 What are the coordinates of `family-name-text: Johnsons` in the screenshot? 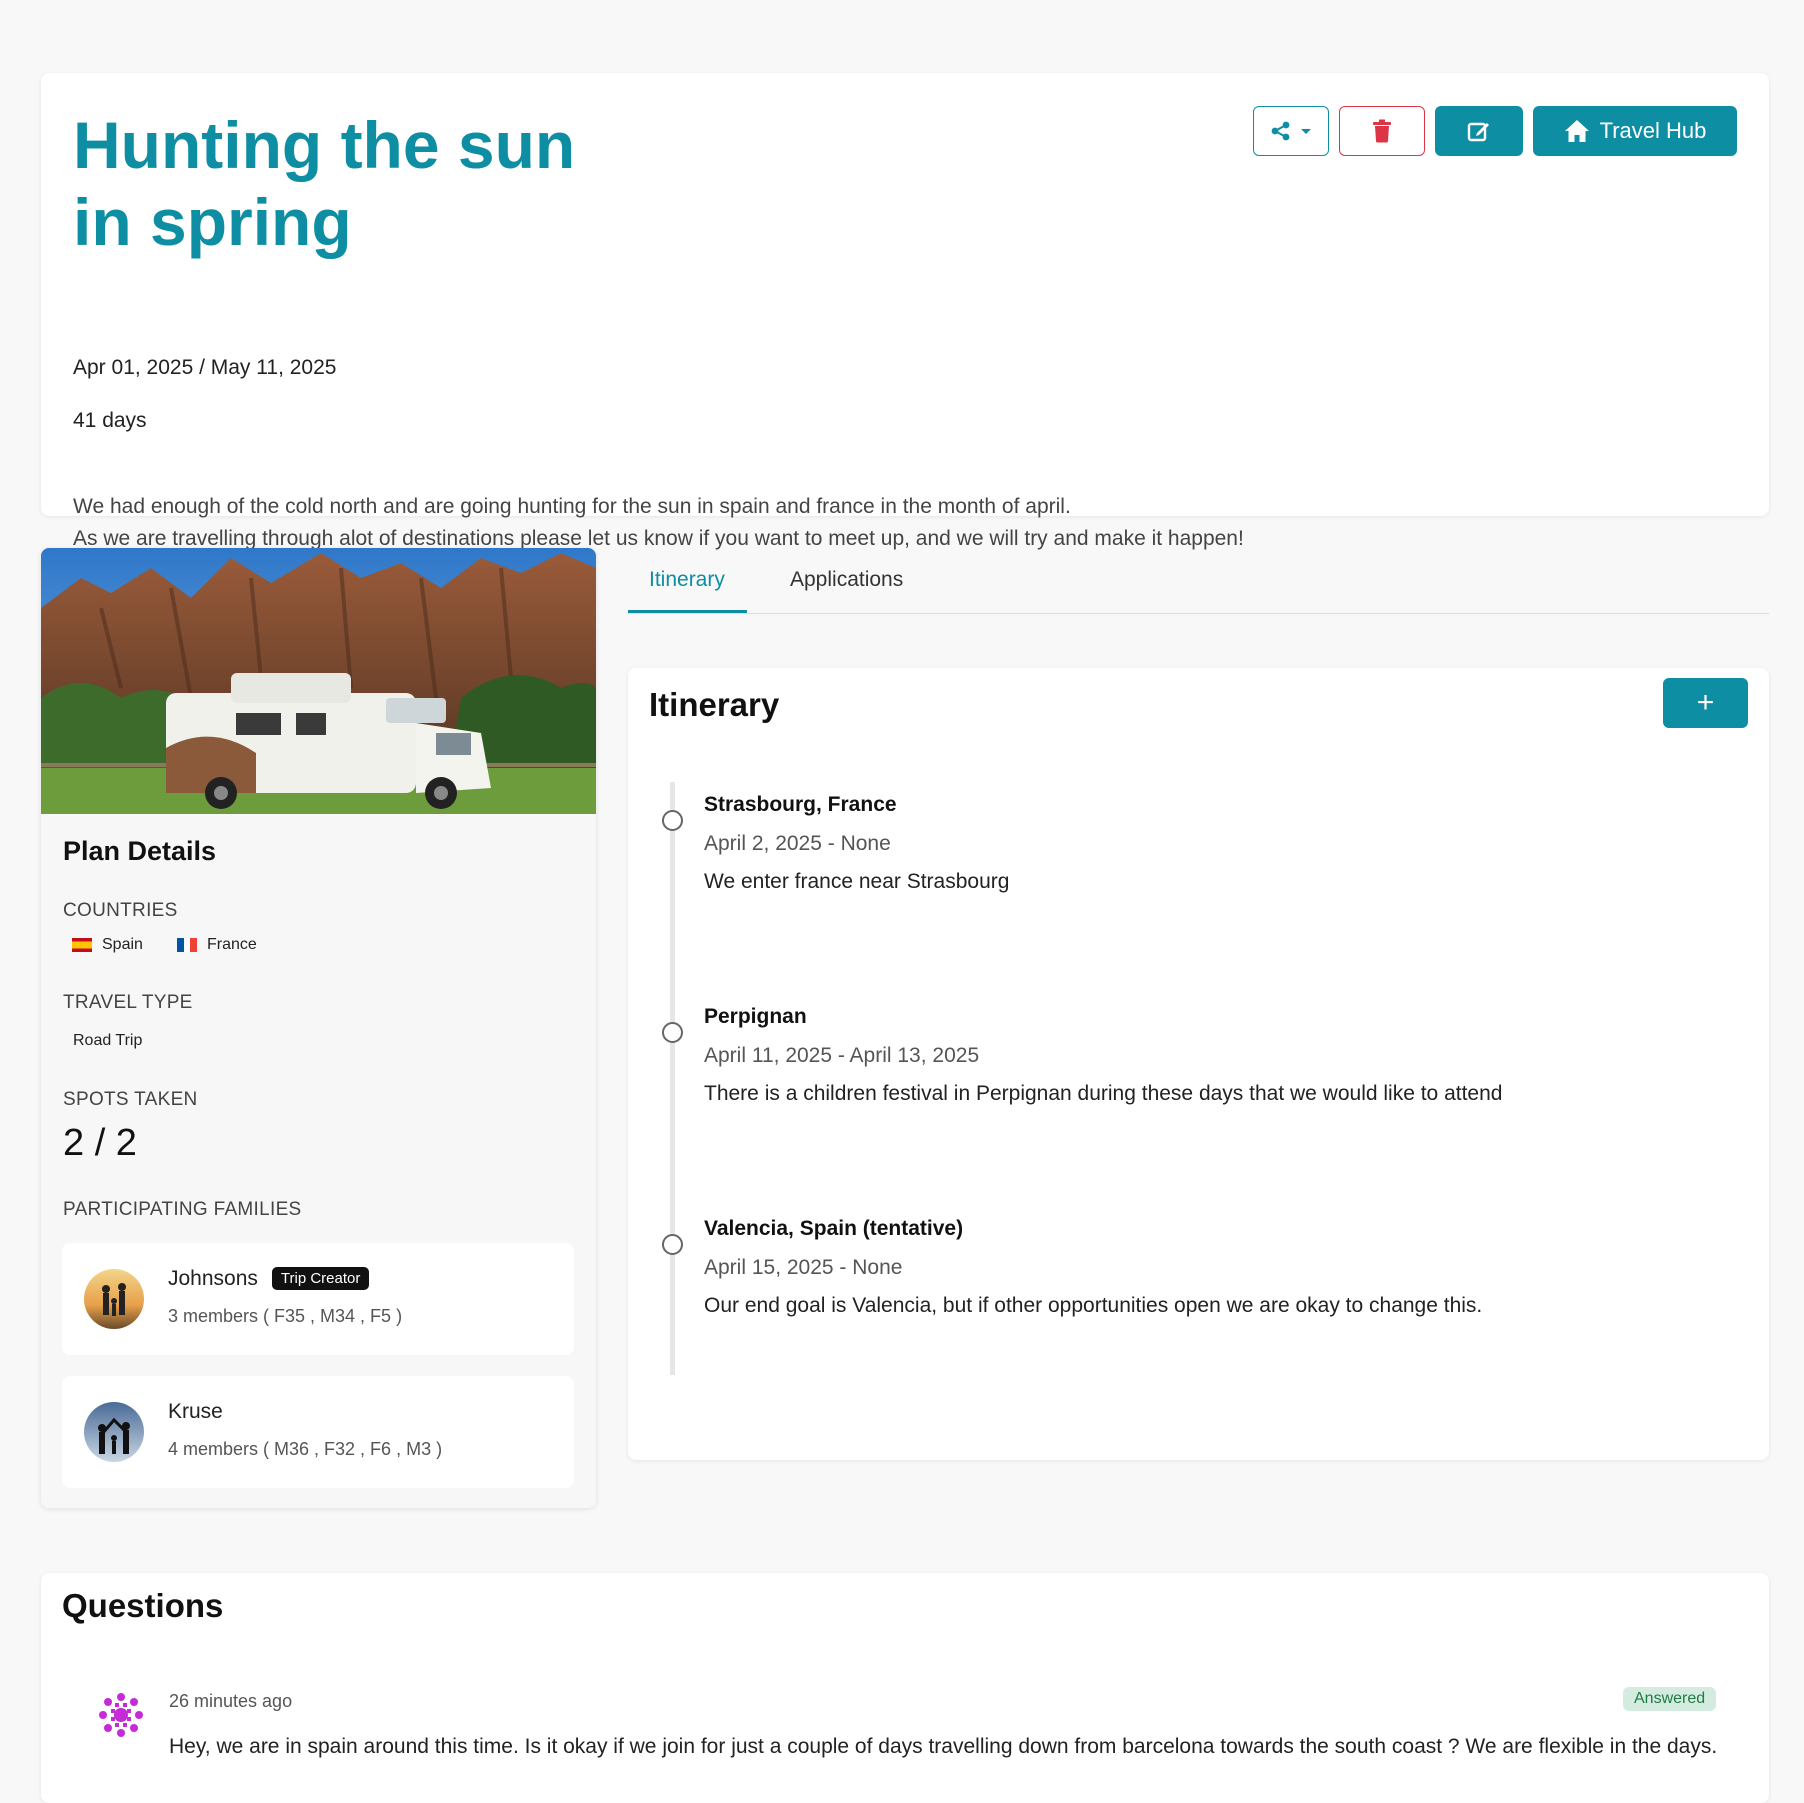 It's located at (213, 1278).